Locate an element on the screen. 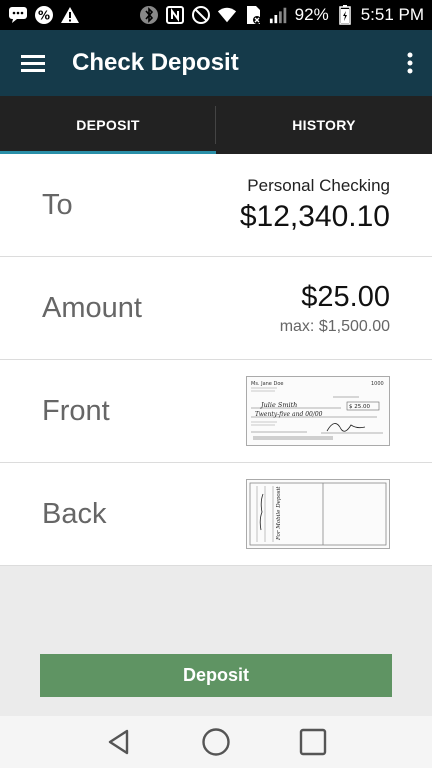 Image resolution: width=432 pixels, height=768 pixels. percent-icon: % is located at coordinates (44, 15).